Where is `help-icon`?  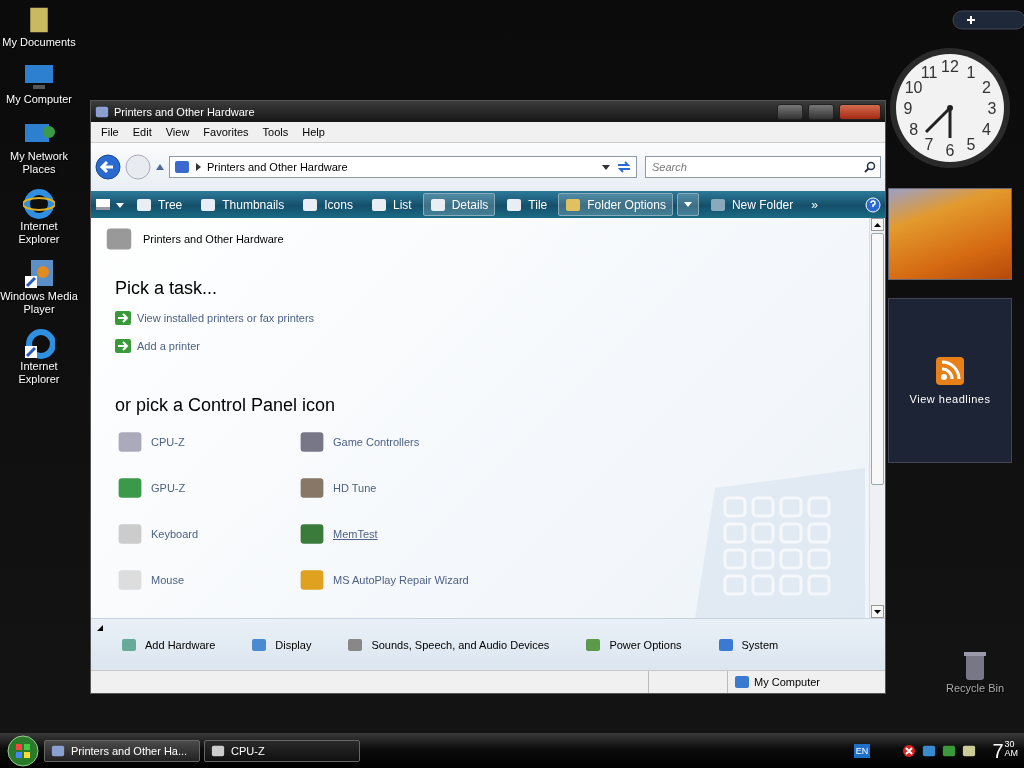 help-icon is located at coordinates (873, 204).